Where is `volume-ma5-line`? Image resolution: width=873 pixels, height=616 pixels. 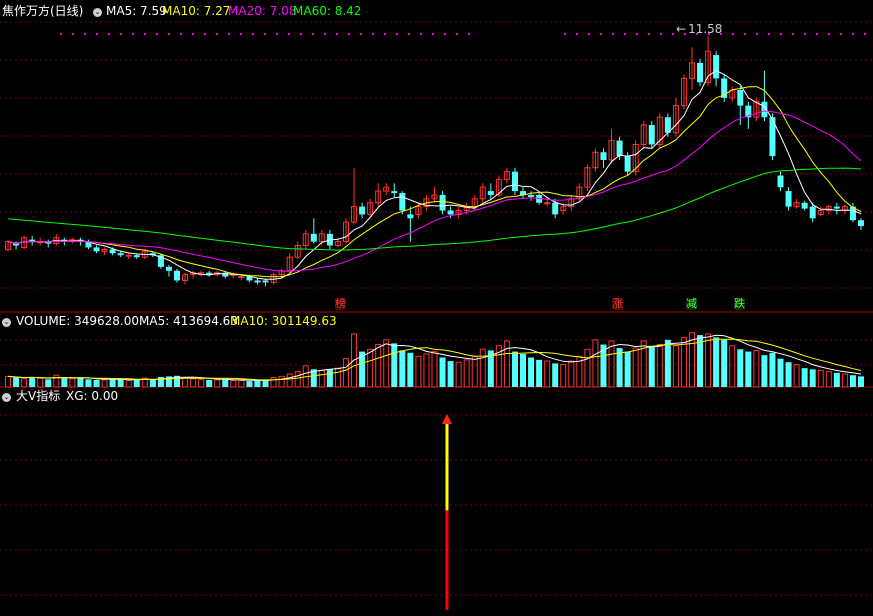
volume-ma5-line is located at coordinates (434, 358).